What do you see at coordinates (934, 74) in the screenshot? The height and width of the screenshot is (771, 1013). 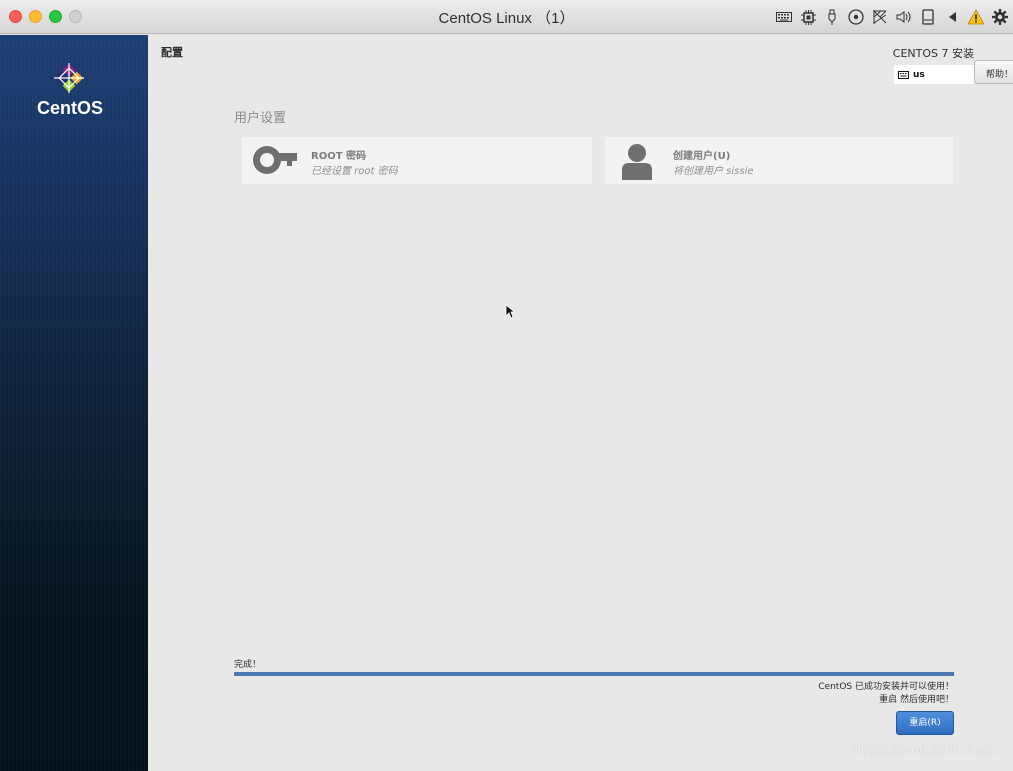 I see `keyboard-layout-indicator: us` at bounding box center [934, 74].